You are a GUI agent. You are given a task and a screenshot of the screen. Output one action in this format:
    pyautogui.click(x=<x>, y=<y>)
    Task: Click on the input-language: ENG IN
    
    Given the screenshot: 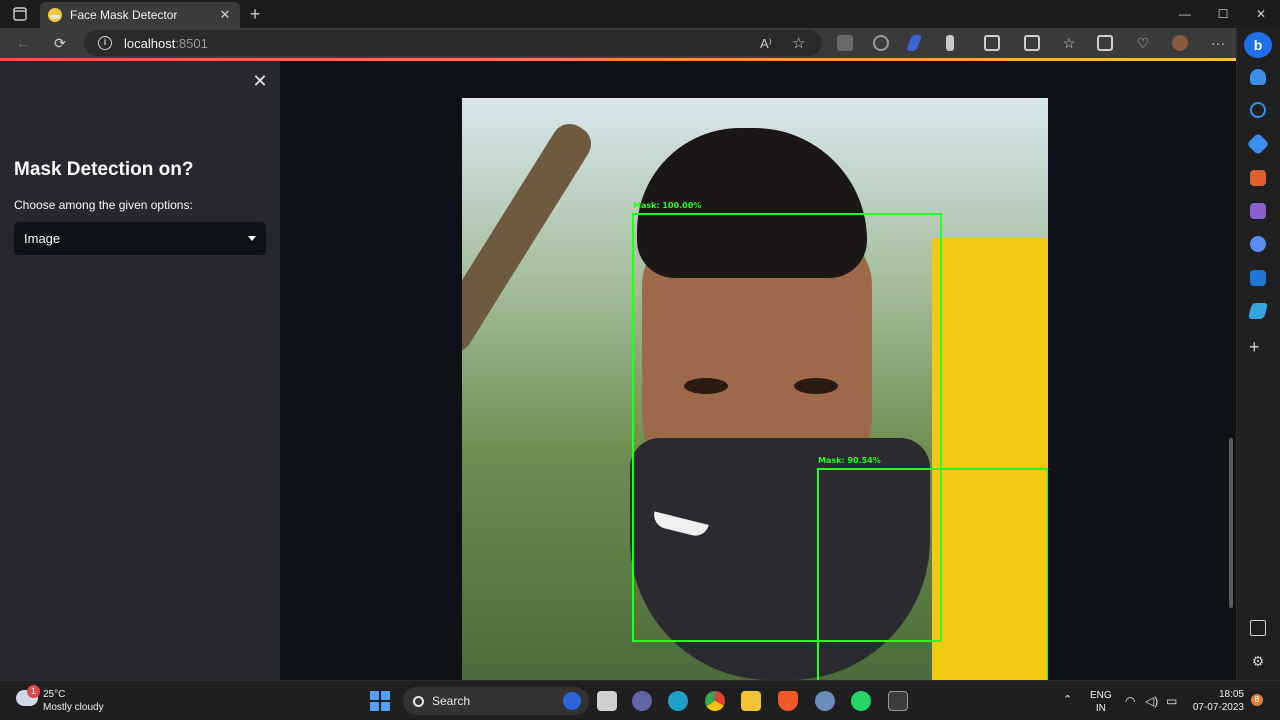 What is the action you would take?
    pyautogui.click(x=1101, y=702)
    